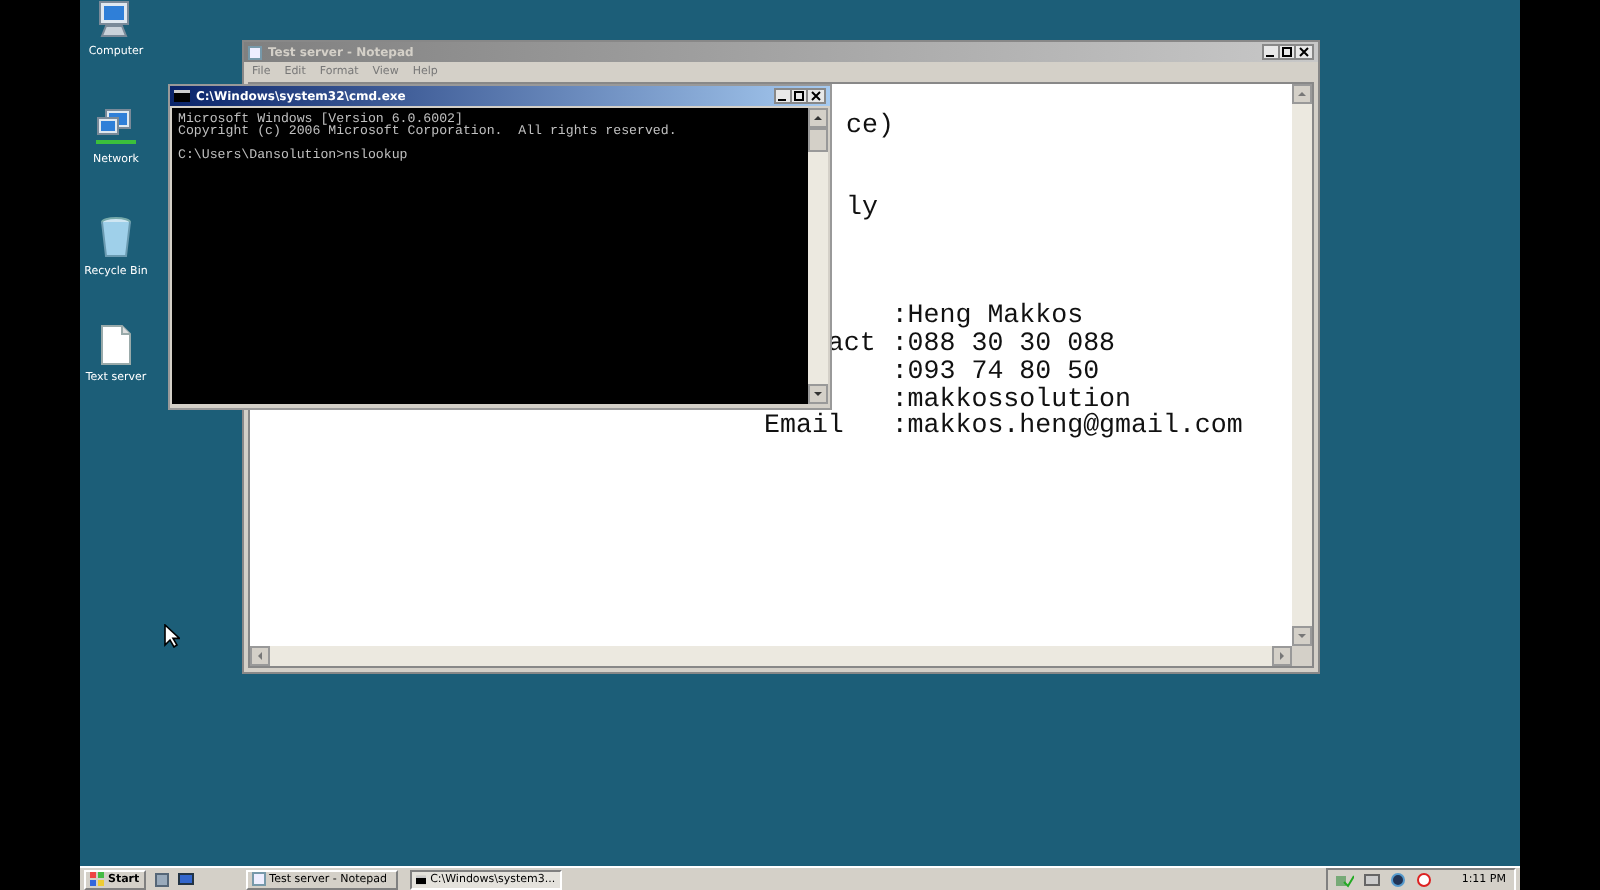  Describe the element at coordinates (1067, 426) in the screenshot. I see `field-value: :makkos.heng@gmail.com` at that location.